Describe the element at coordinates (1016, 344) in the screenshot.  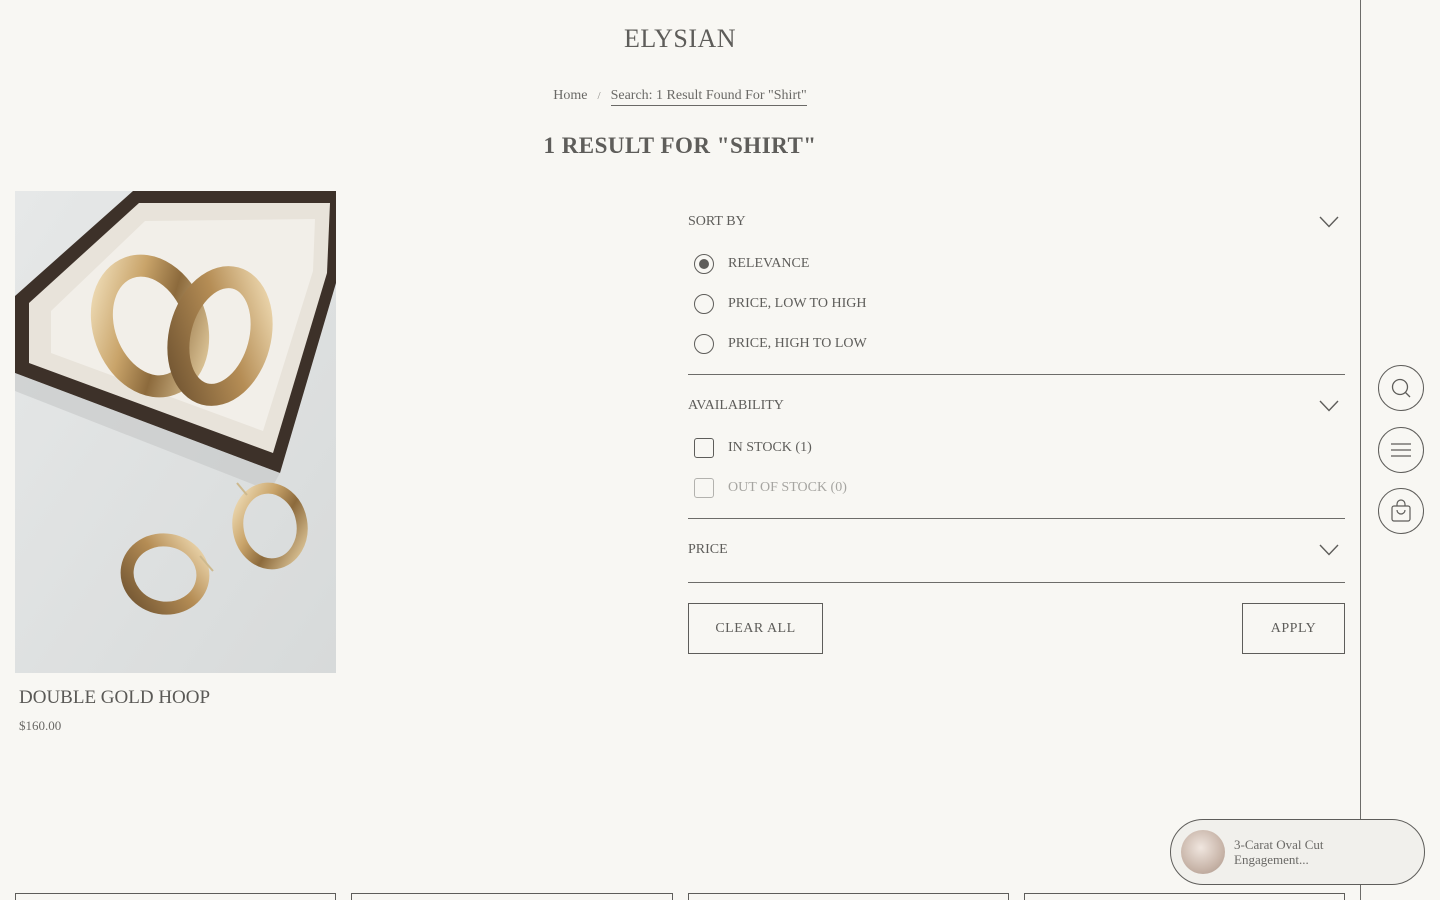
I see `sort-option-price-high-low: PRICE, HIGH TO LOW` at that location.